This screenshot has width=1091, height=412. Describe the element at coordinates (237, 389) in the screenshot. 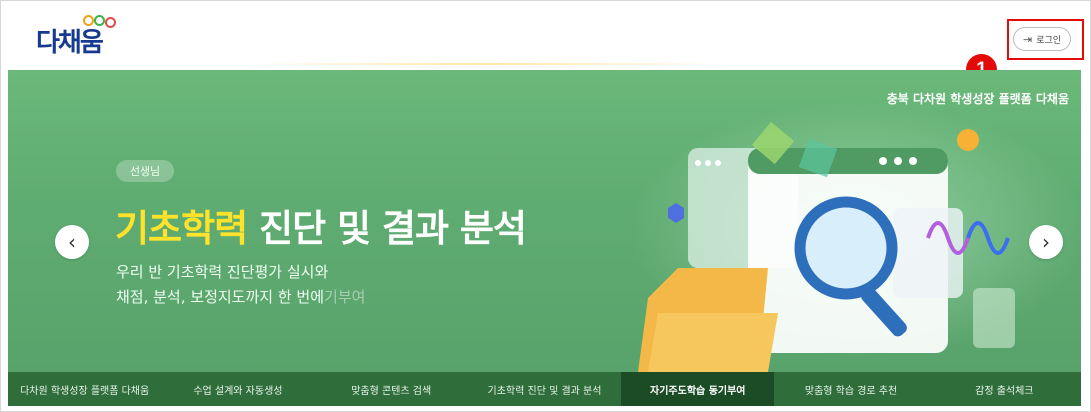

I see `tab-lesson-design: 수업 설계와 자동생성` at that location.